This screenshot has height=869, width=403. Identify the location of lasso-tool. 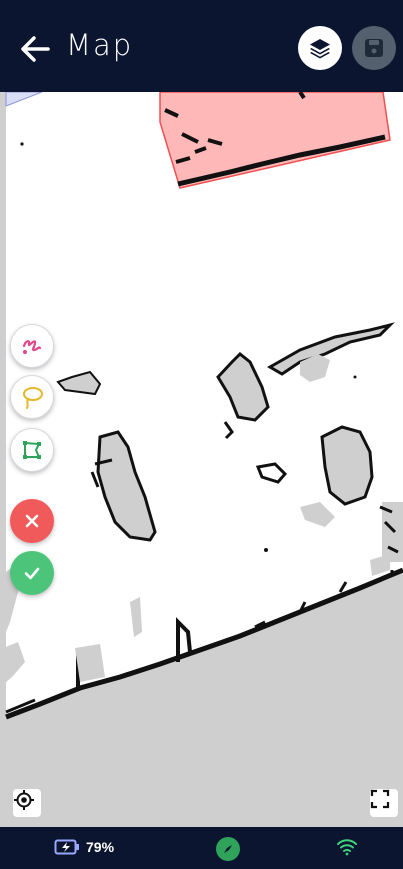
(32, 397).